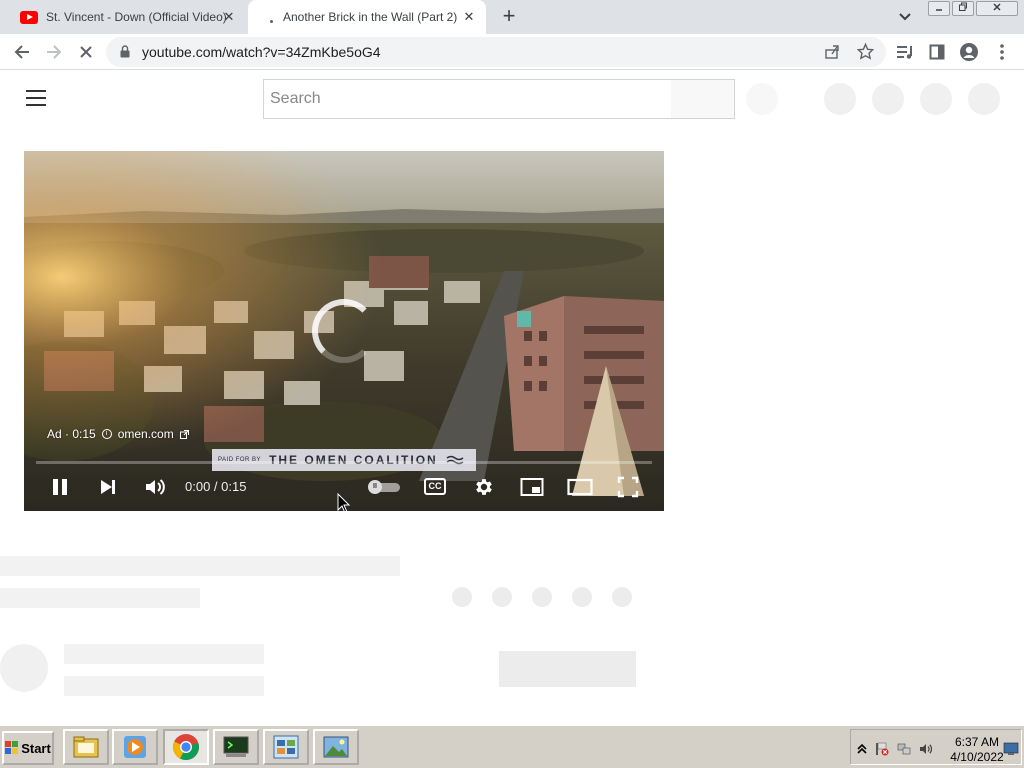  I want to click on settings-button, so click(484, 487).